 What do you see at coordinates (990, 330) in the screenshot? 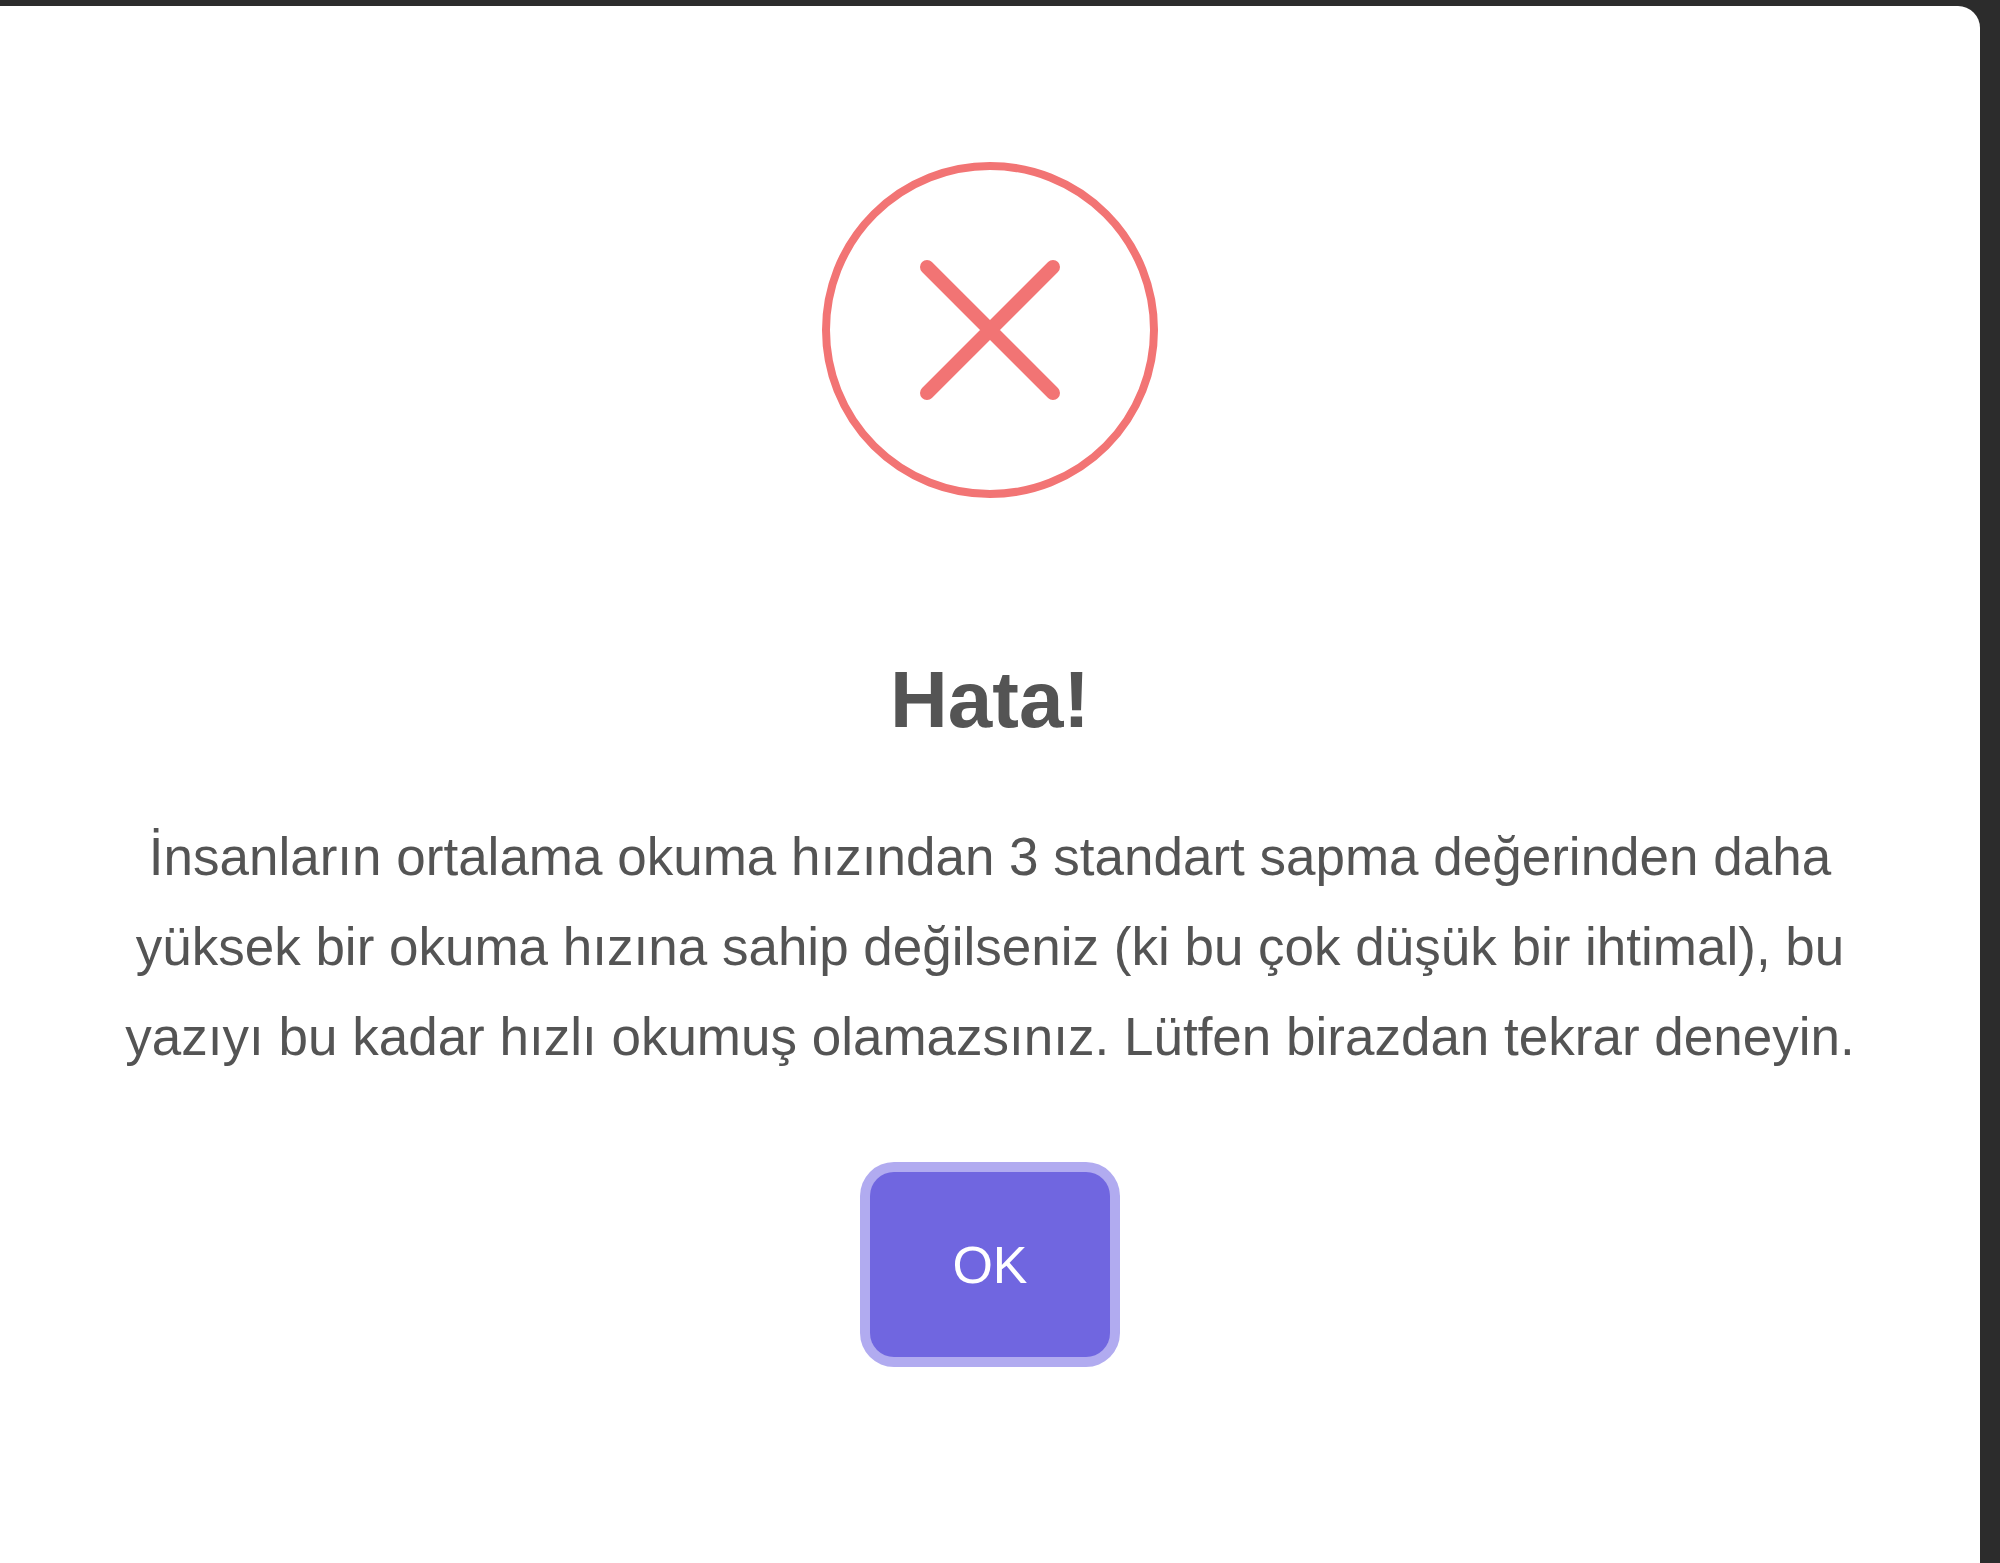
I see `error-icon` at bounding box center [990, 330].